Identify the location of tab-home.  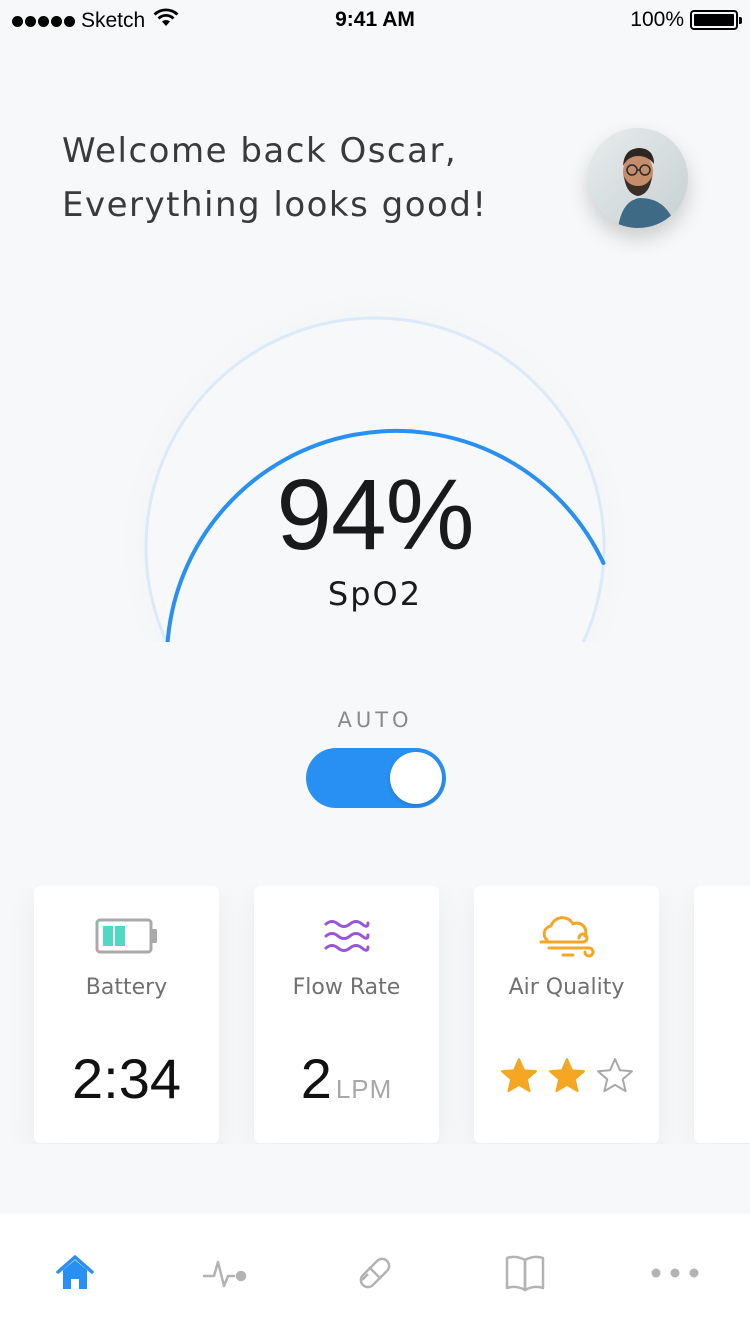
(75, 1273).